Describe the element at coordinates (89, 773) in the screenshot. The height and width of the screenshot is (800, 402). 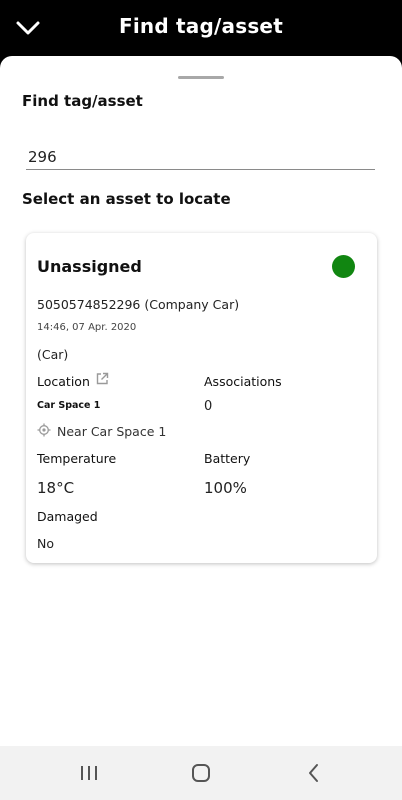
I see `recent-apps-icon` at that location.